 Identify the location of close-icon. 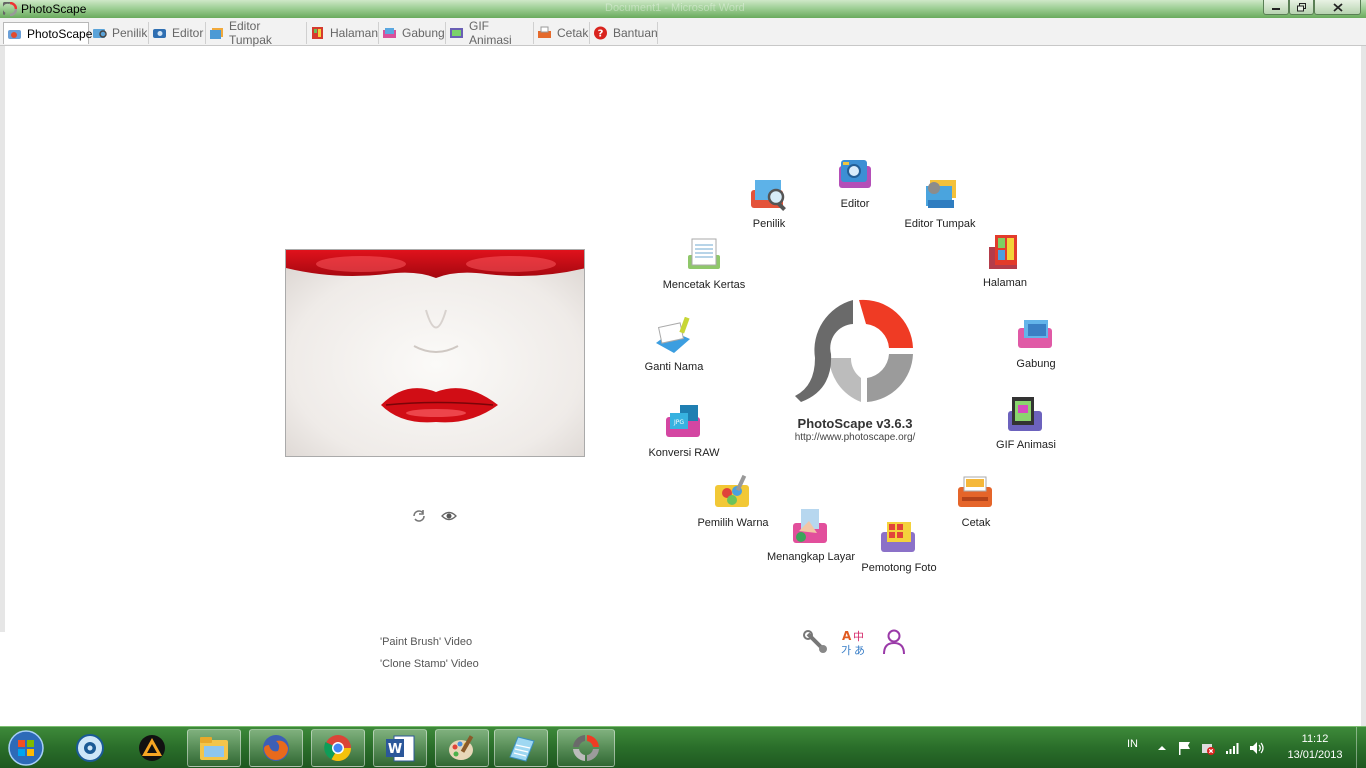
(1337, 7).